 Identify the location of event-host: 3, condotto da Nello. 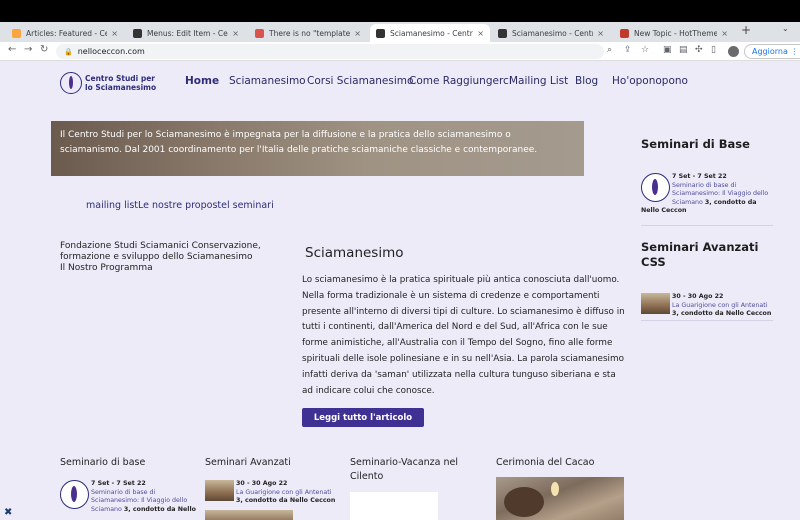
(159, 509).